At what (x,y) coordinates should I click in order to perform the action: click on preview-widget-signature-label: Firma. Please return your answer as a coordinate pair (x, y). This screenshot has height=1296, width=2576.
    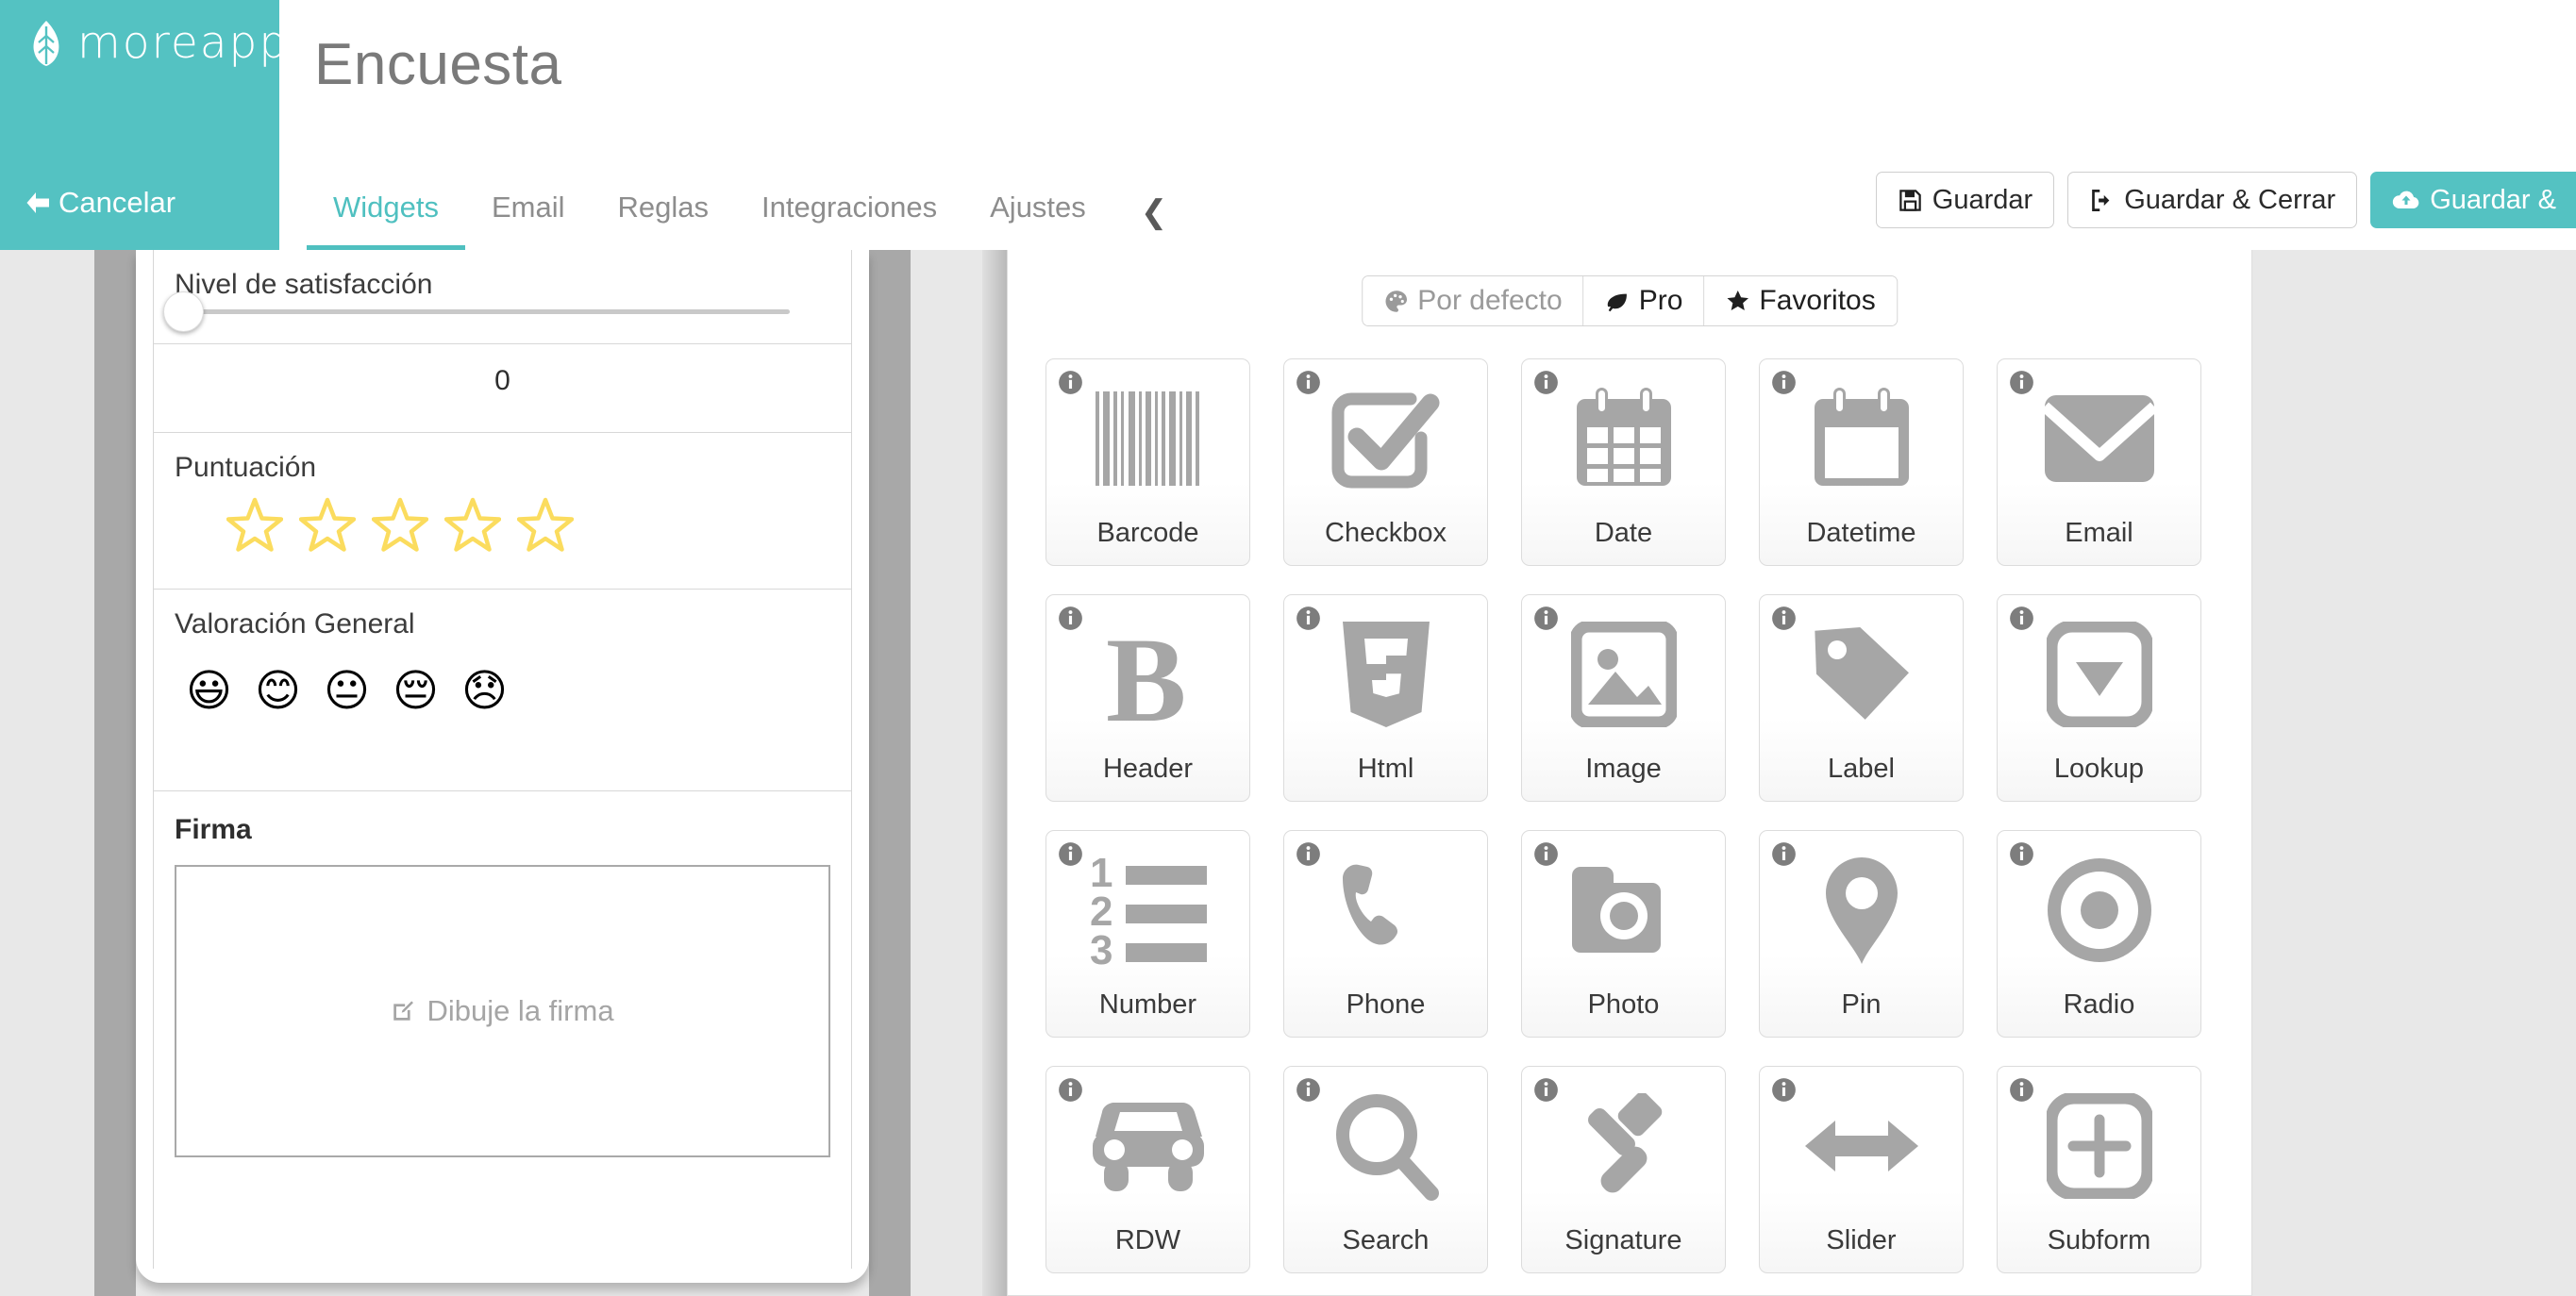
    Looking at the image, I should click on (213, 829).